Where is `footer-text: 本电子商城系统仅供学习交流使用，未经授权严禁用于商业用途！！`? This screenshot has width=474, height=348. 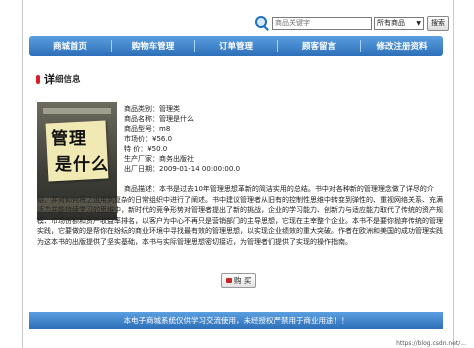
footer-text: 本电子商城系统仅供学习交流使用，未经授权严禁用于商业用途！！ is located at coordinates (236, 320).